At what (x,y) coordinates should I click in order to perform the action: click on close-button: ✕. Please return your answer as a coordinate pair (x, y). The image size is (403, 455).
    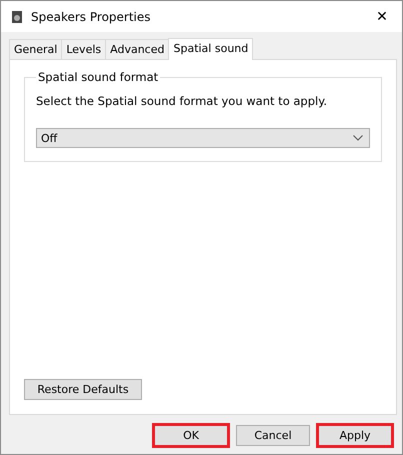
    Looking at the image, I should click on (382, 16).